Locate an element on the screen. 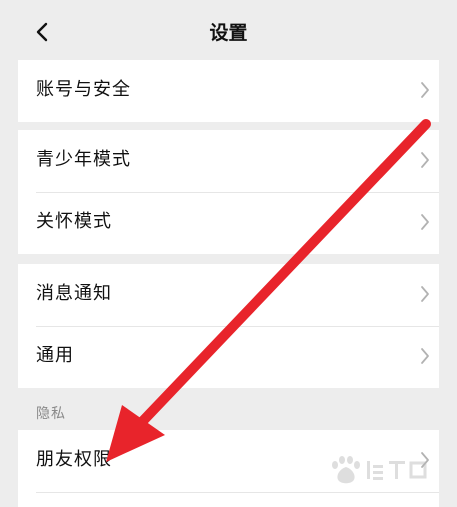 The height and width of the screenshot is (507, 457). settings-item-label: 关怀模式 is located at coordinates (74, 221).